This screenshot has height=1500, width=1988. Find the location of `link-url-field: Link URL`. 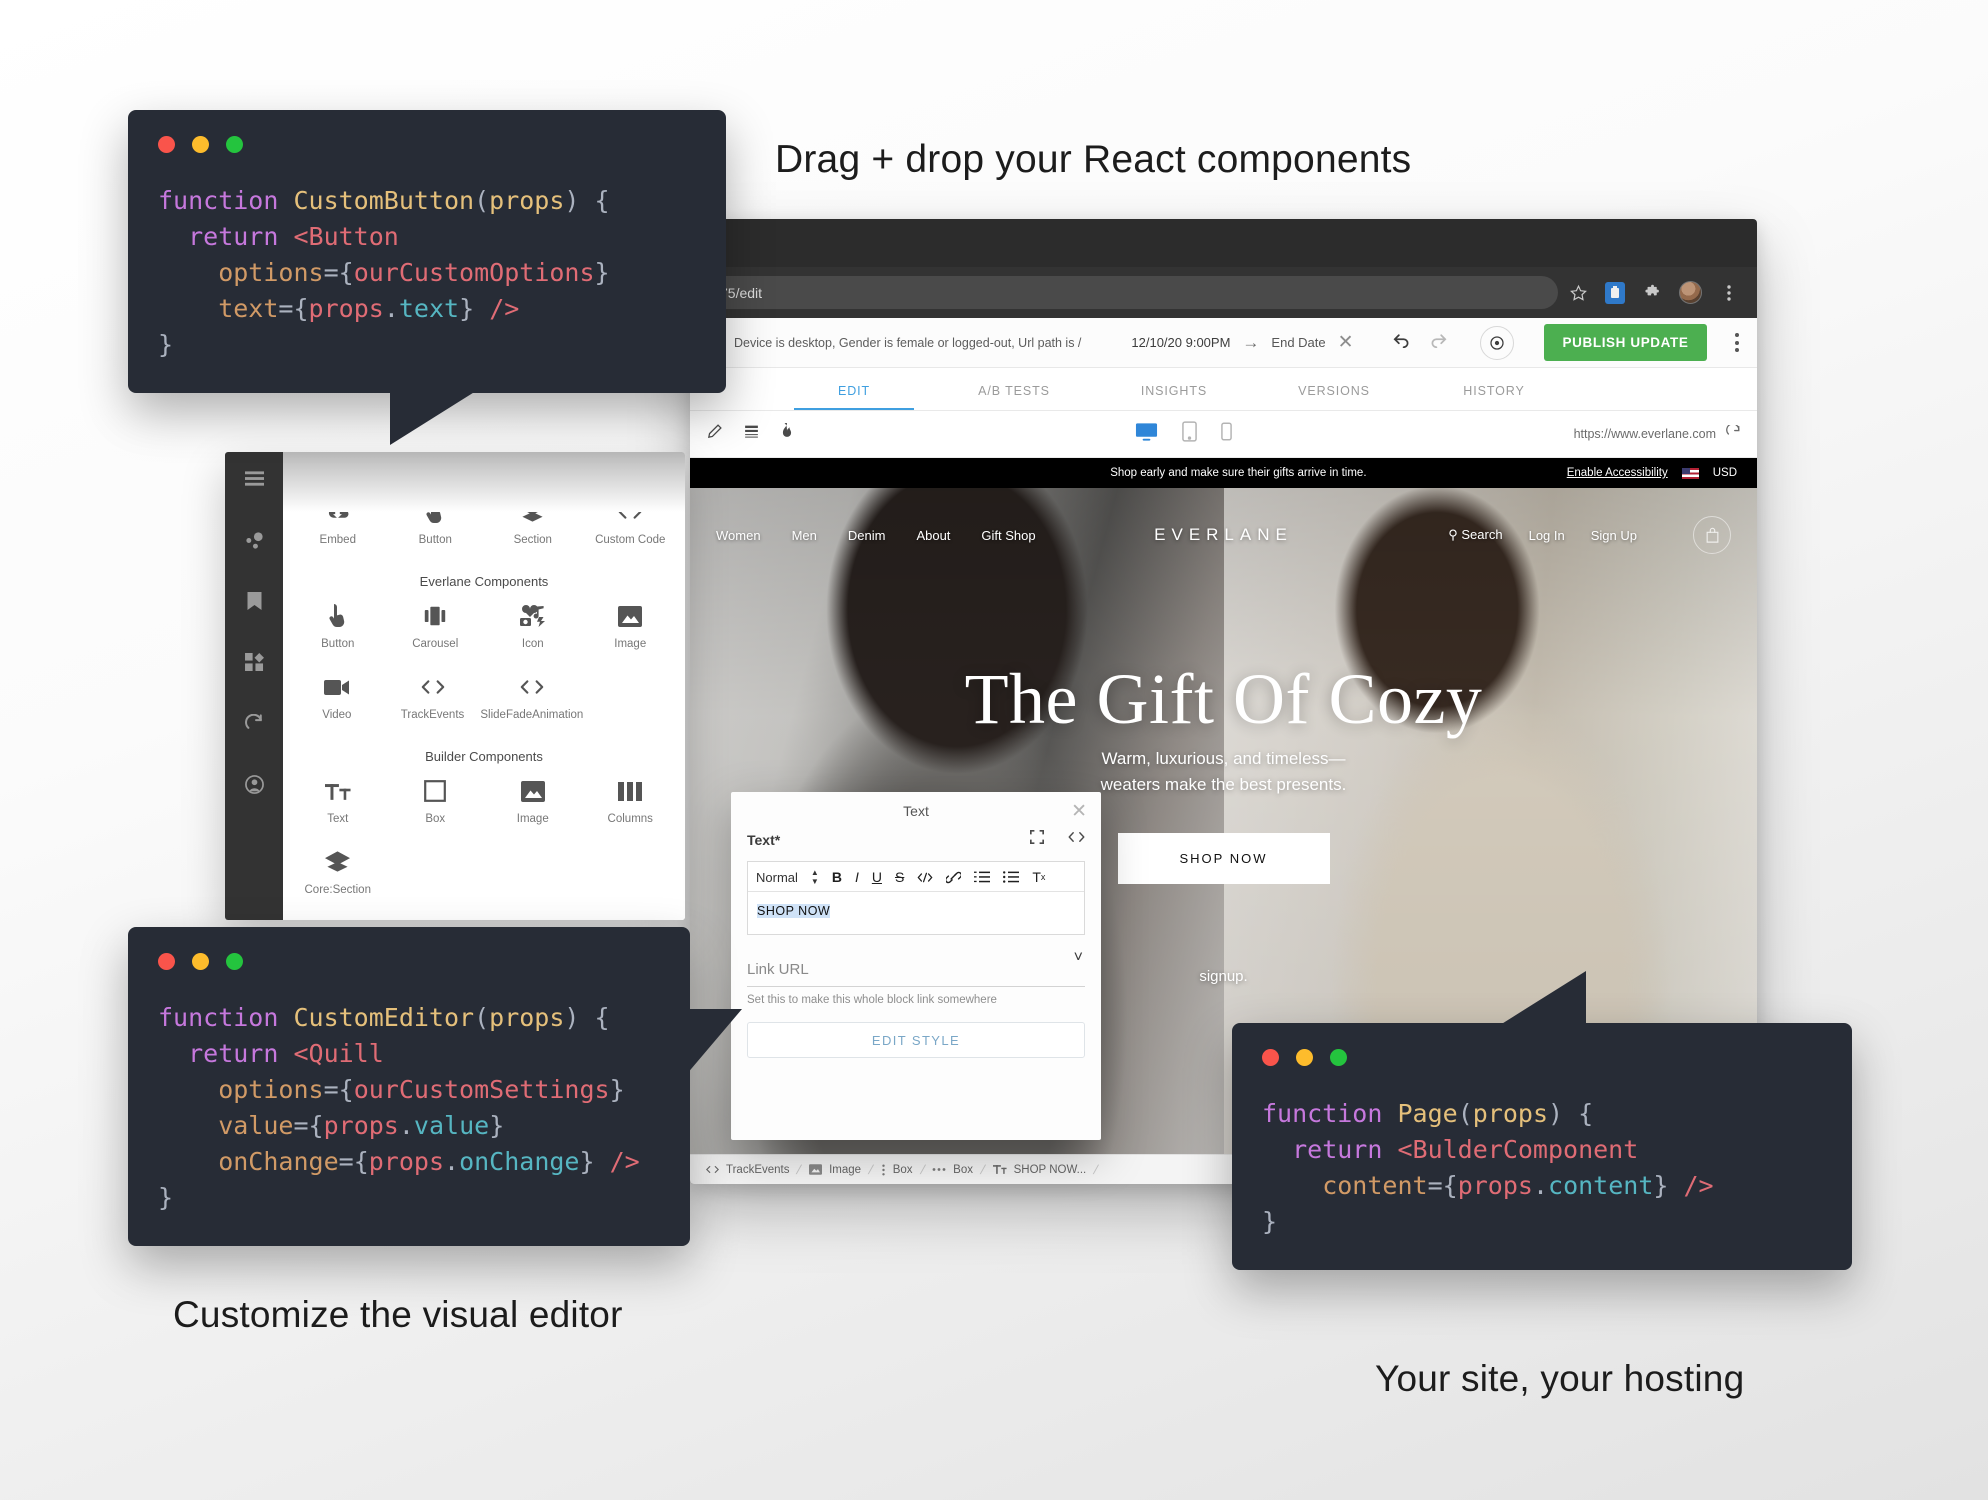

link-url-field: Link URL is located at coordinates (916, 969).